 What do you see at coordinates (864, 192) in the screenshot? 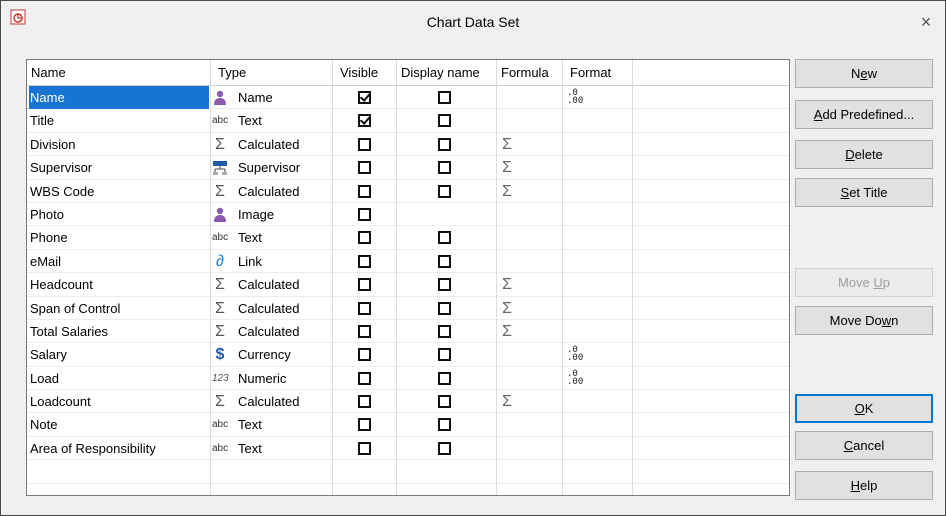
I see `set-title-button: Set Title` at bounding box center [864, 192].